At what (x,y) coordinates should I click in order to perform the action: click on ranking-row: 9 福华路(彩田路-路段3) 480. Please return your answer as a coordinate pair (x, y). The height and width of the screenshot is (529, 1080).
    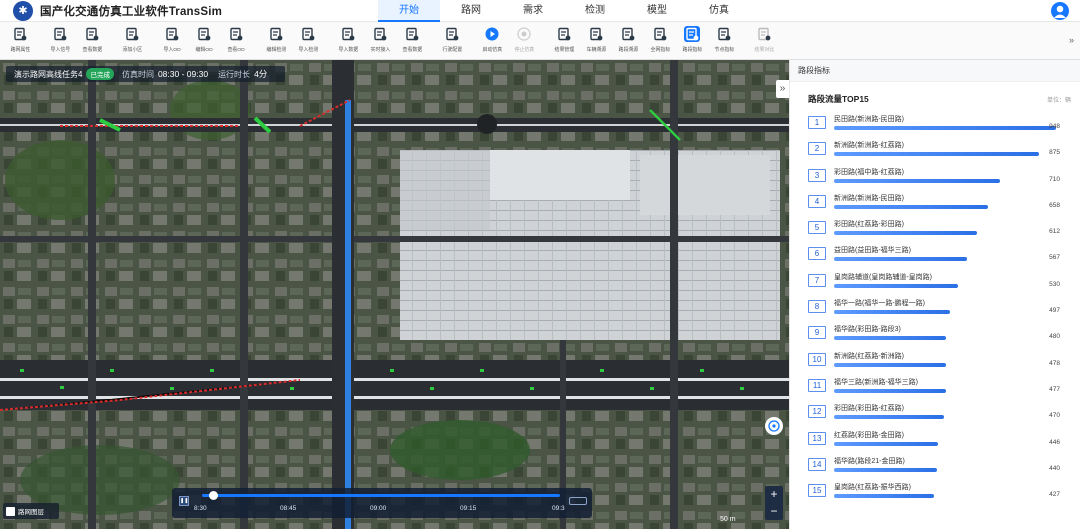
    Looking at the image, I should click on (940, 337).